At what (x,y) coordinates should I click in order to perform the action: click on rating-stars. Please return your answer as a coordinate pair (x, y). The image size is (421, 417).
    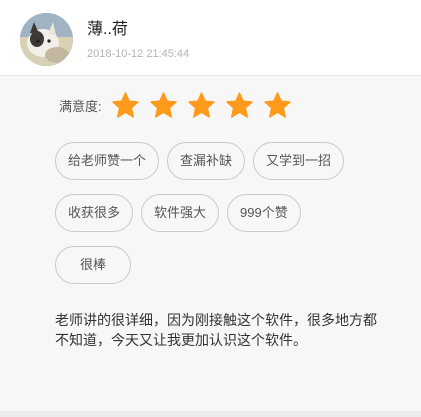
    Looking at the image, I should click on (201, 105).